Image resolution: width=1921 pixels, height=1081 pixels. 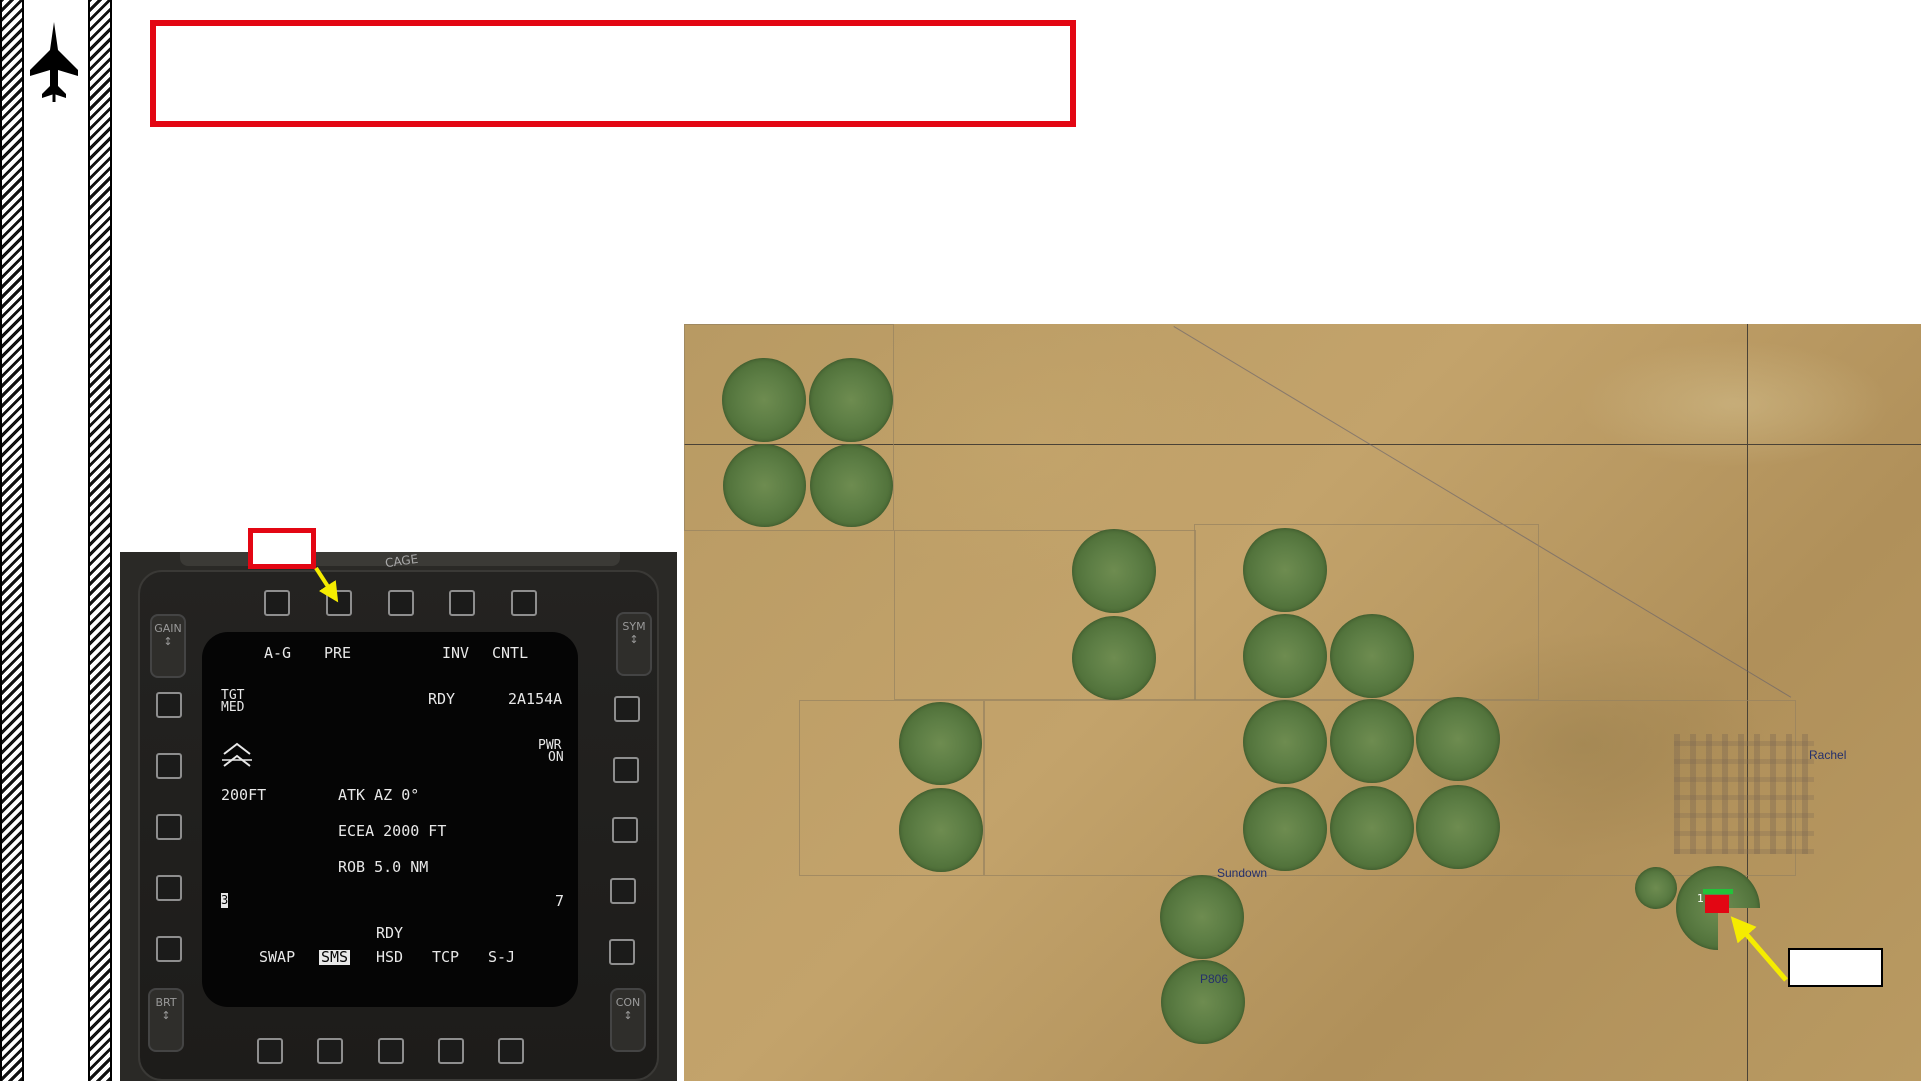 What do you see at coordinates (1759, 949) in the screenshot?
I see `target-callout-arrow` at bounding box center [1759, 949].